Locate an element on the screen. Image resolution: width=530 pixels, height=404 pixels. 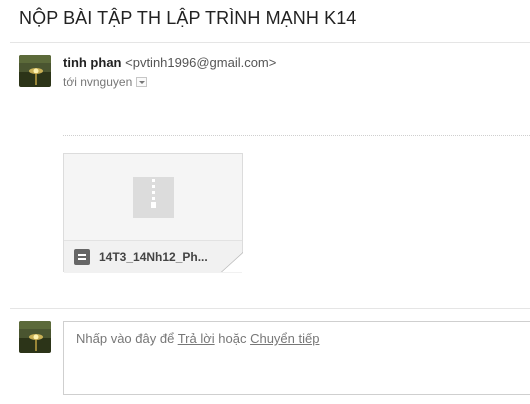
current-user-avatar is located at coordinates (35, 337).